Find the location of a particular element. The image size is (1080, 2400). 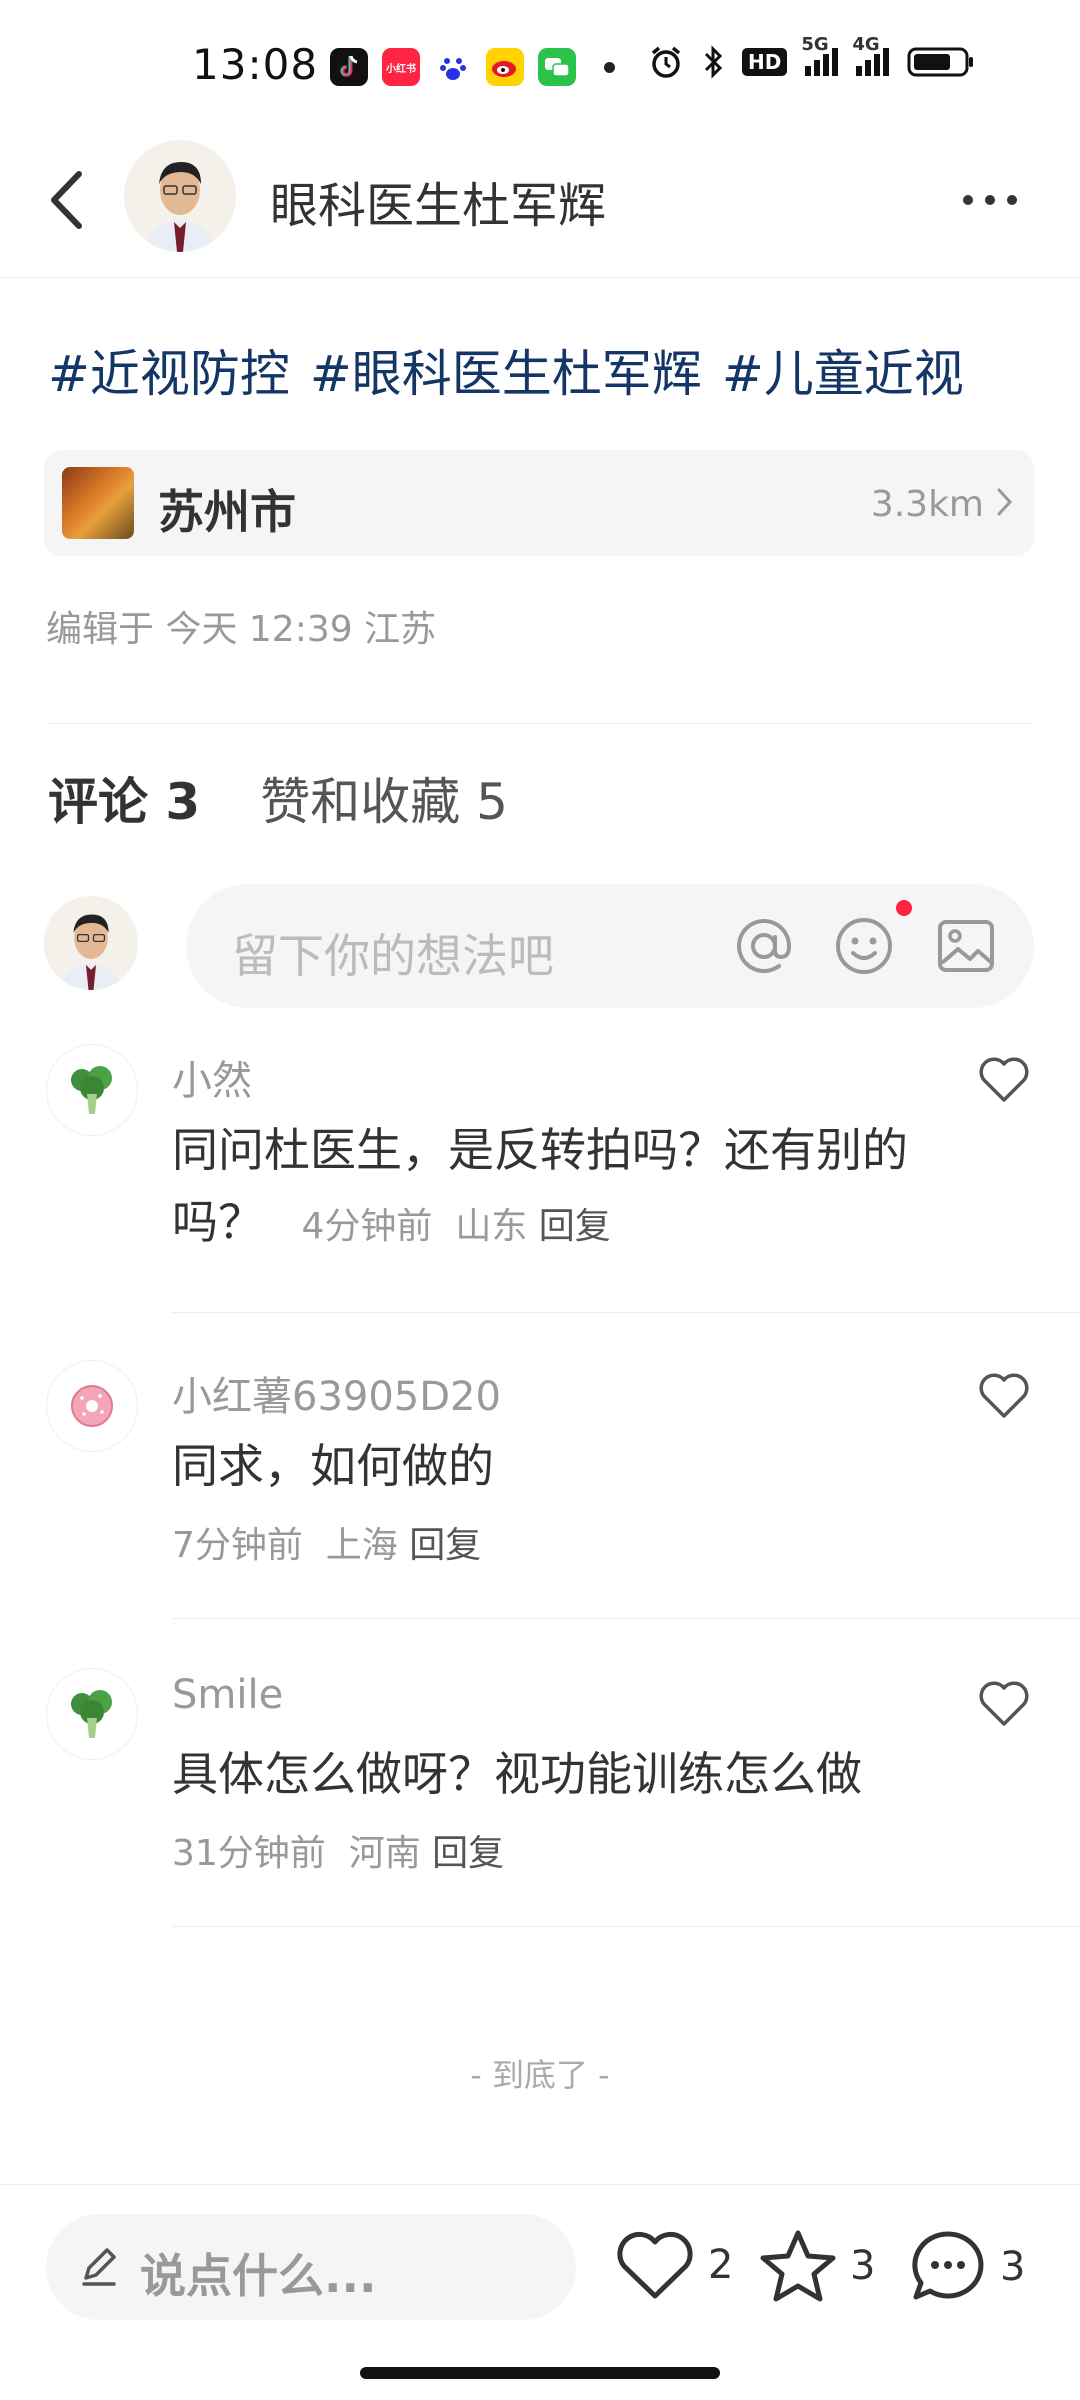

author-avatar is located at coordinates (180, 196).